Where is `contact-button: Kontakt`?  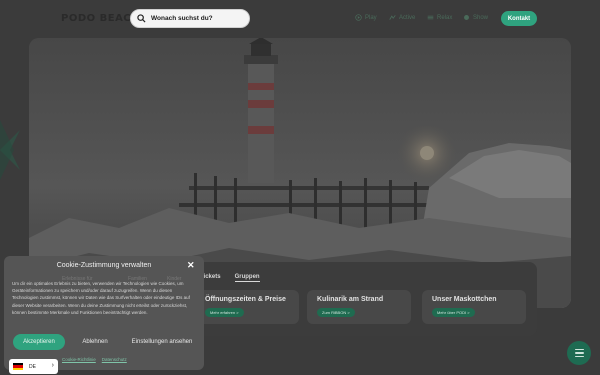
contact-button: Kontakt is located at coordinates (519, 18).